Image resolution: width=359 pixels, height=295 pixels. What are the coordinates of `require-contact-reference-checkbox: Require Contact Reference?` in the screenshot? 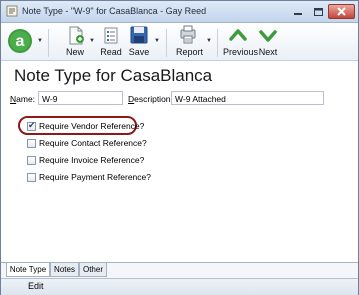 It's located at (87, 143).